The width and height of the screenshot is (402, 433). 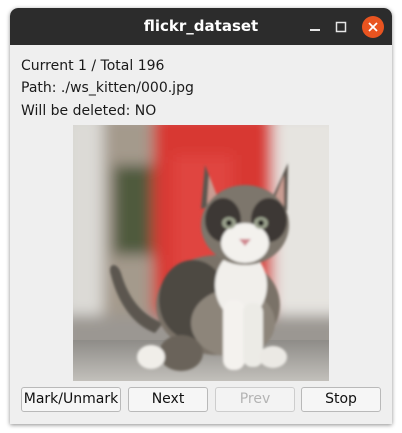 I want to click on close-button, so click(x=373, y=27).